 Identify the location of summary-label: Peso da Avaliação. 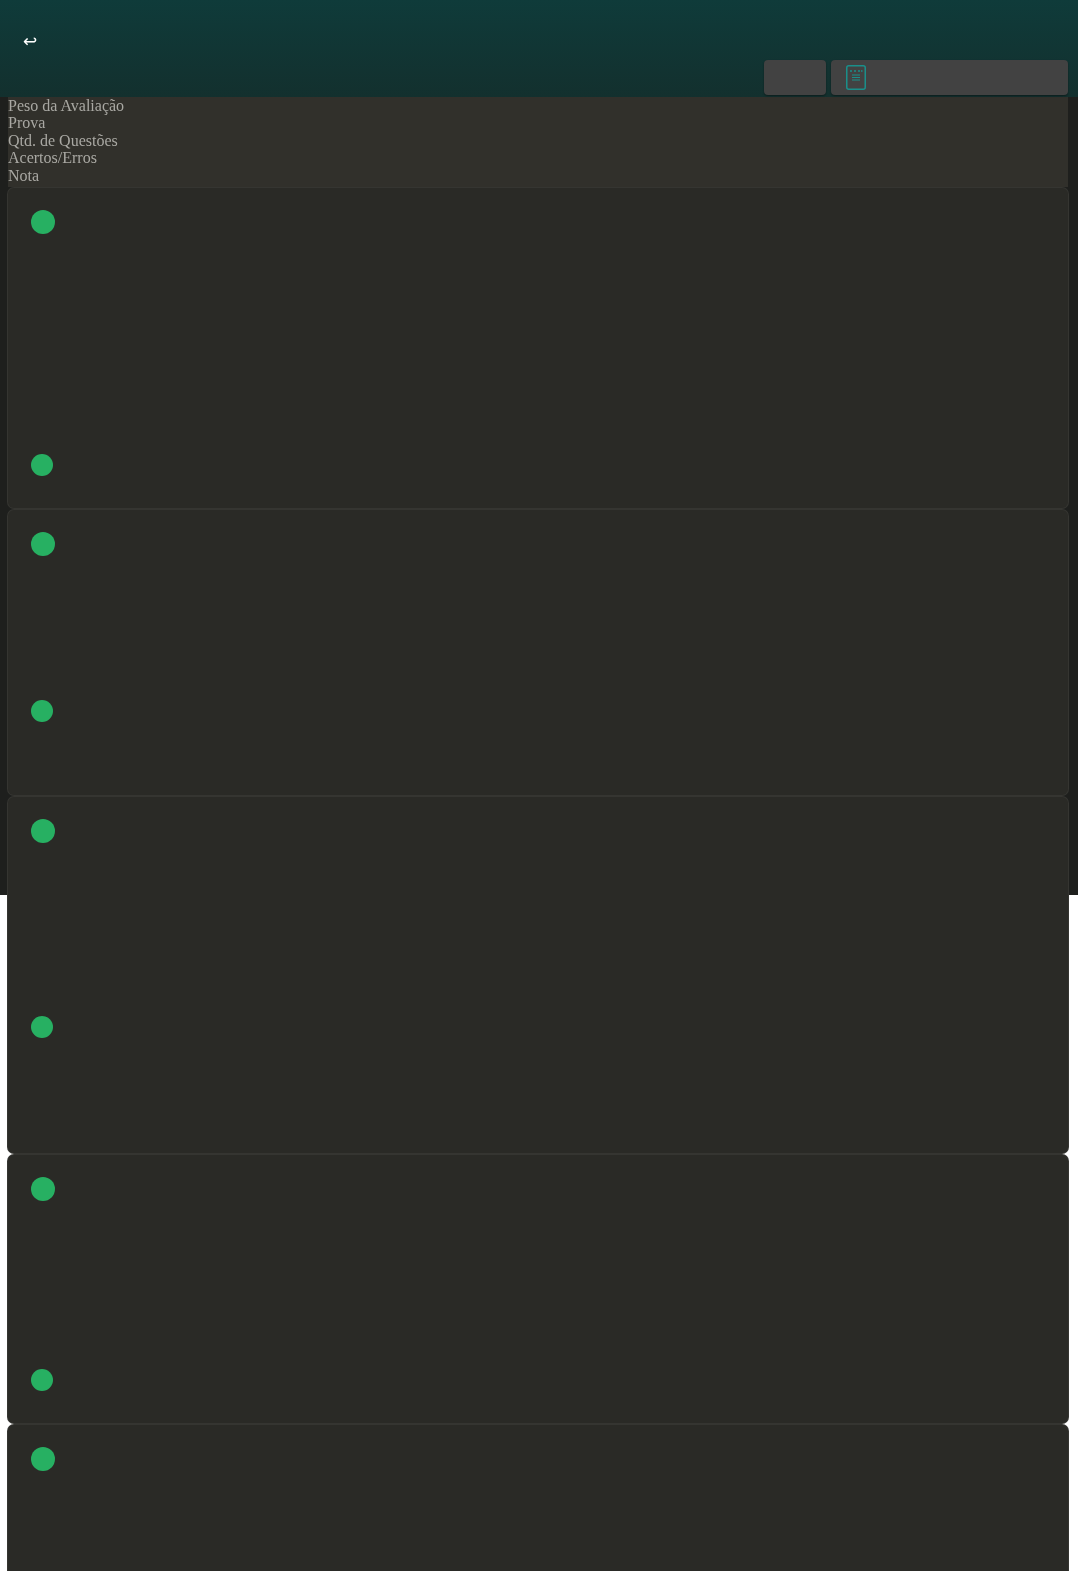
(67, 106).